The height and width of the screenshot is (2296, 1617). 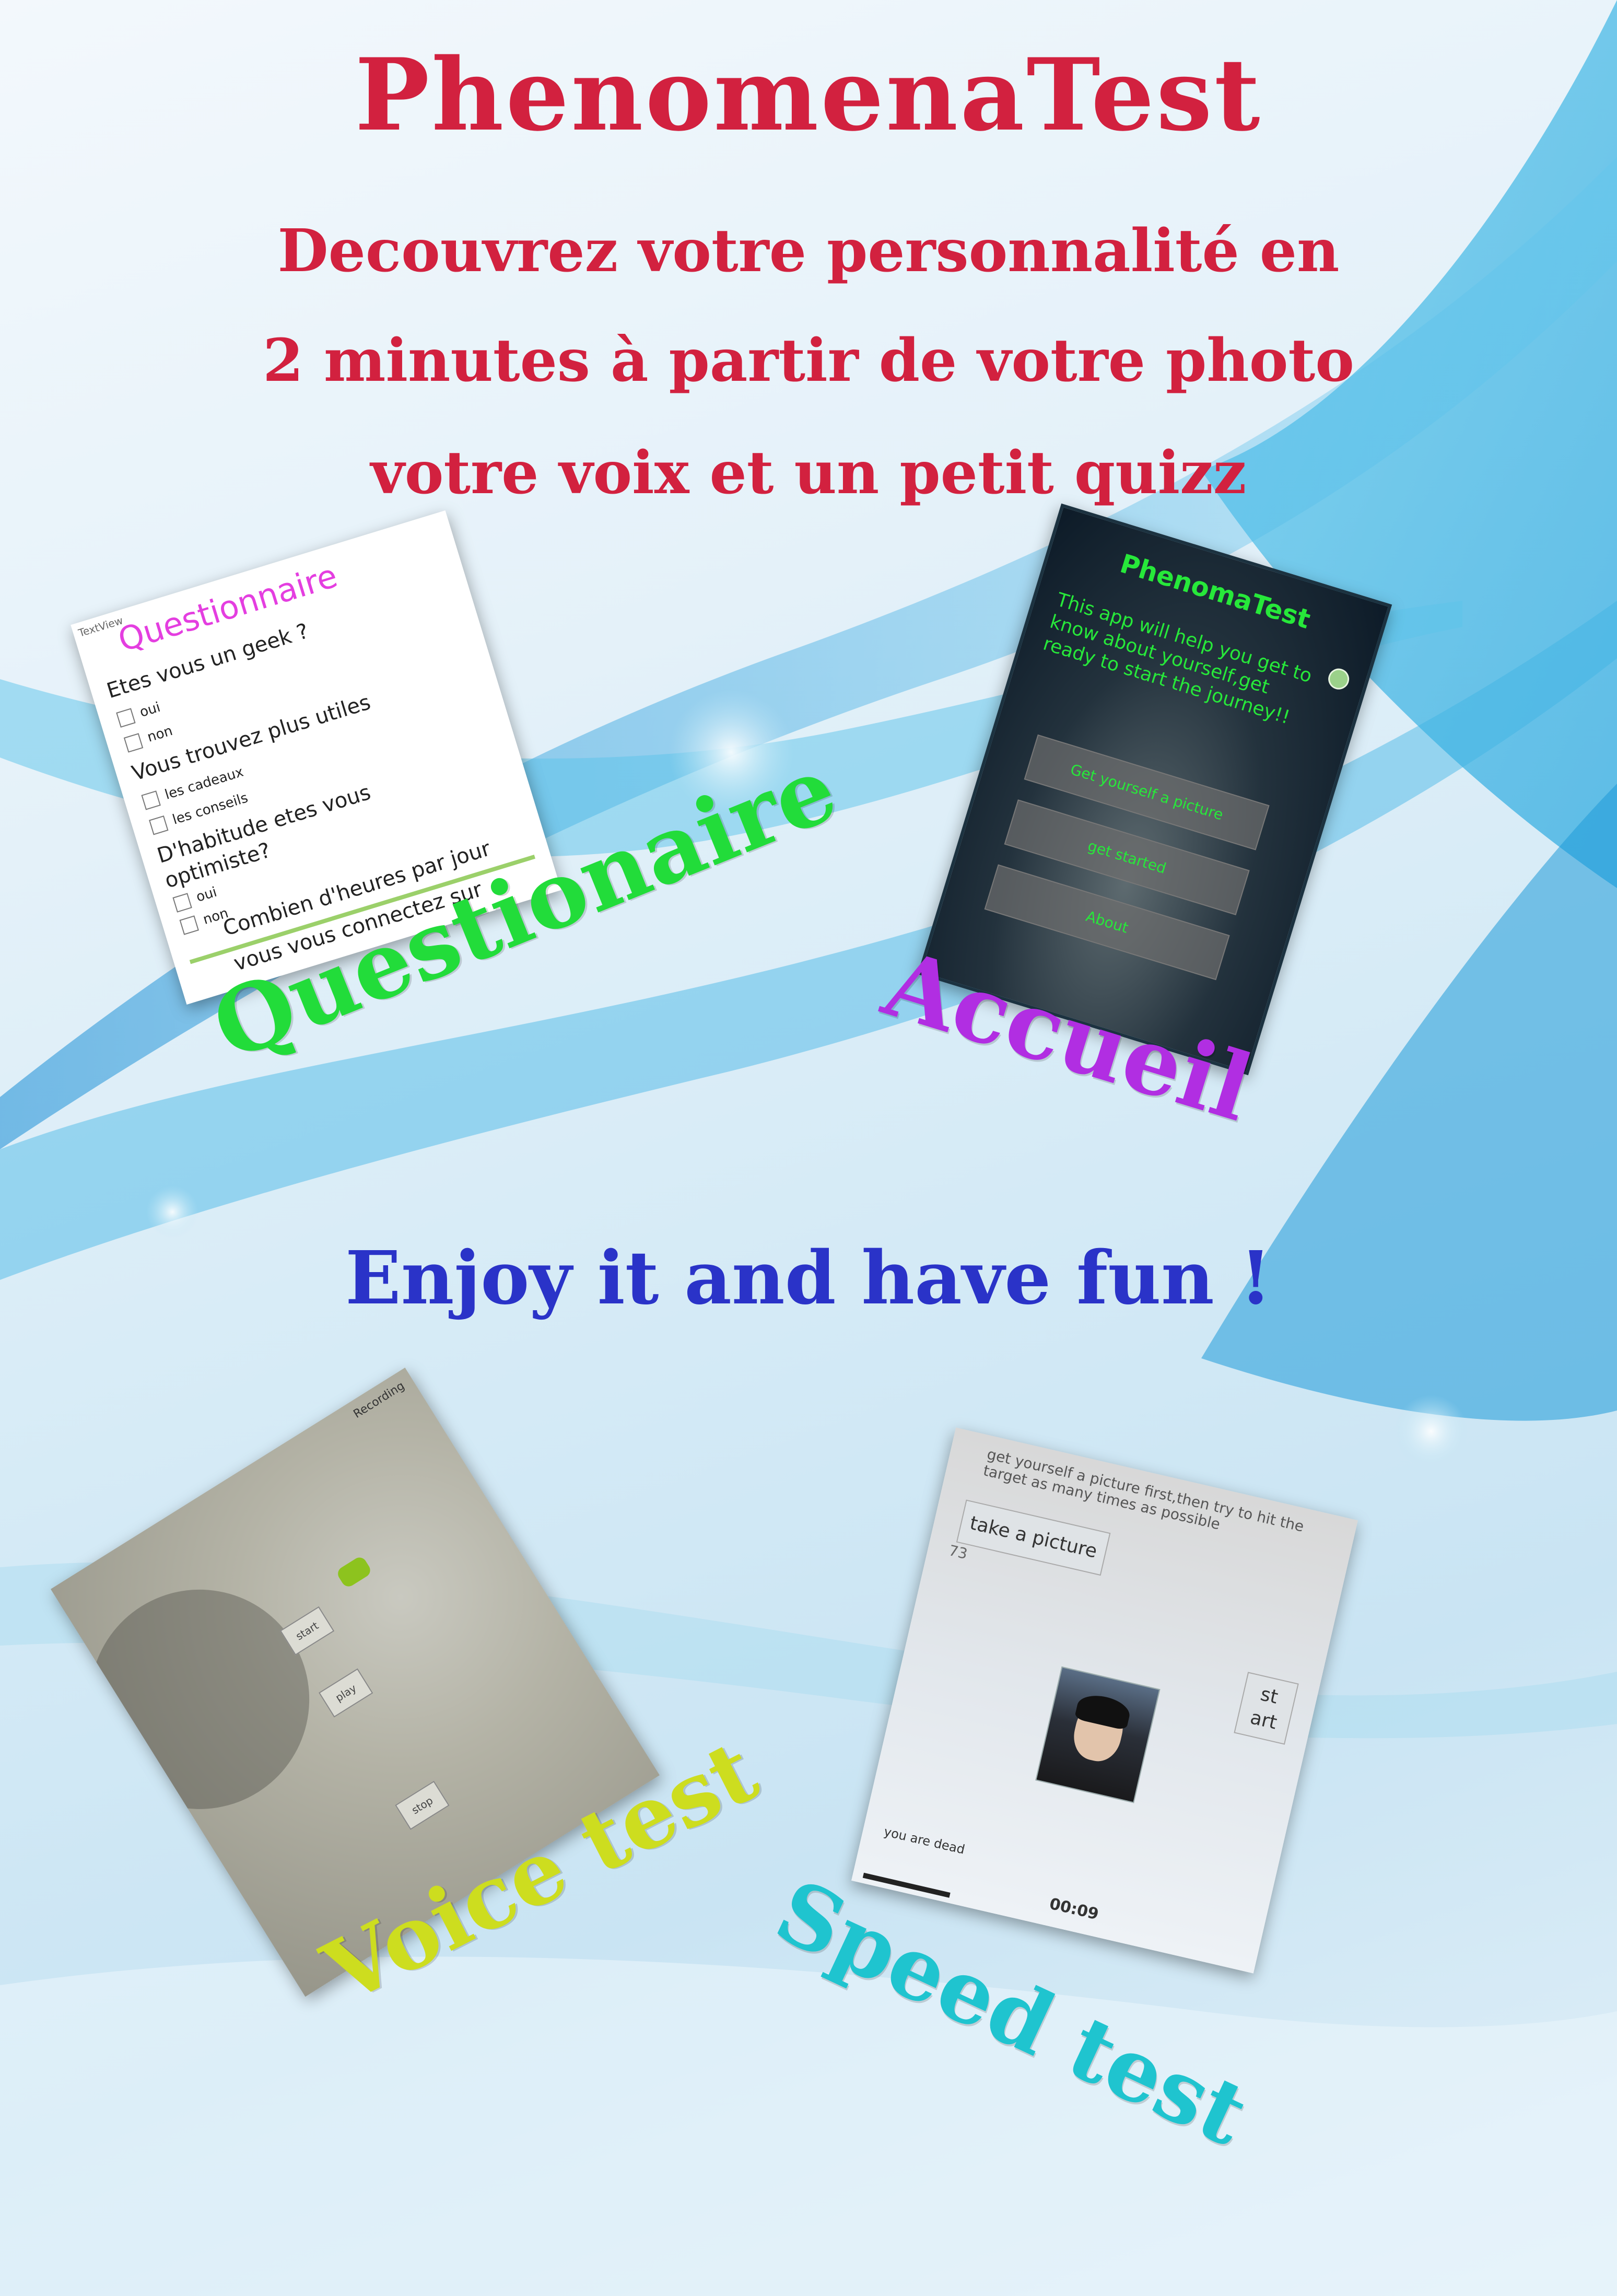 I want to click on timer: 00:09, so click(x=1073, y=1909).